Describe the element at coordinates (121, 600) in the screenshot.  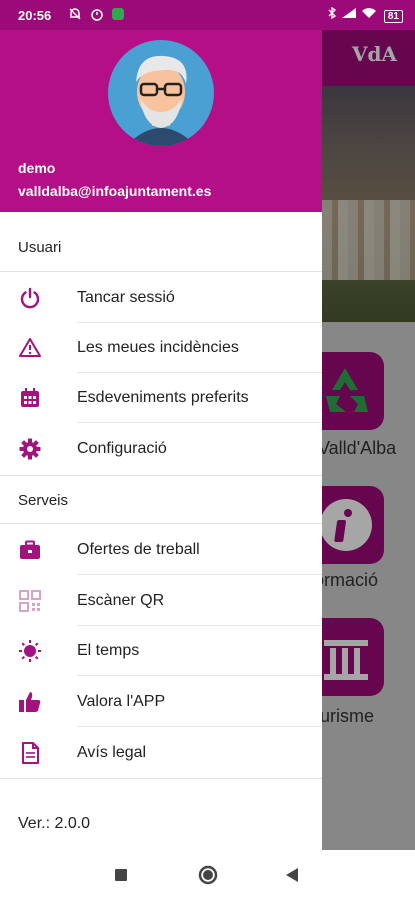
I see `menu-item-label: Escàner QR` at that location.